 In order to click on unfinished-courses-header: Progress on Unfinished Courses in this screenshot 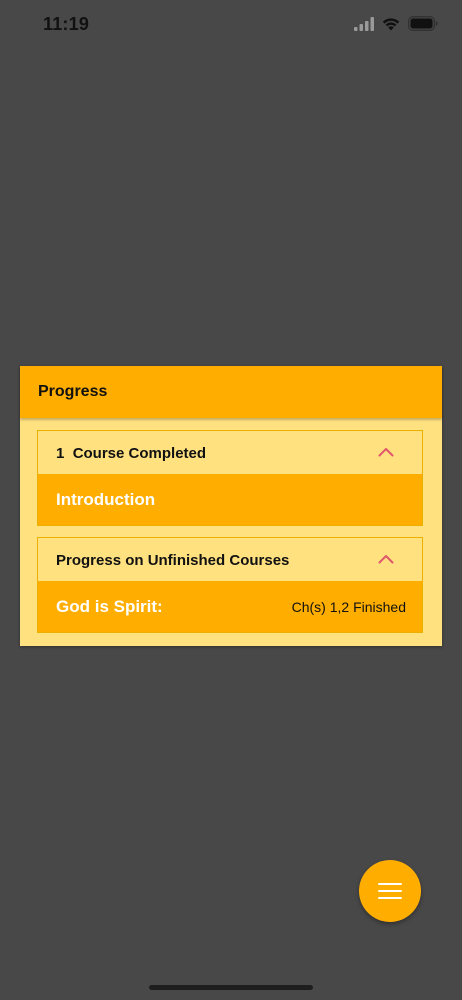, I will do `click(230, 560)`.